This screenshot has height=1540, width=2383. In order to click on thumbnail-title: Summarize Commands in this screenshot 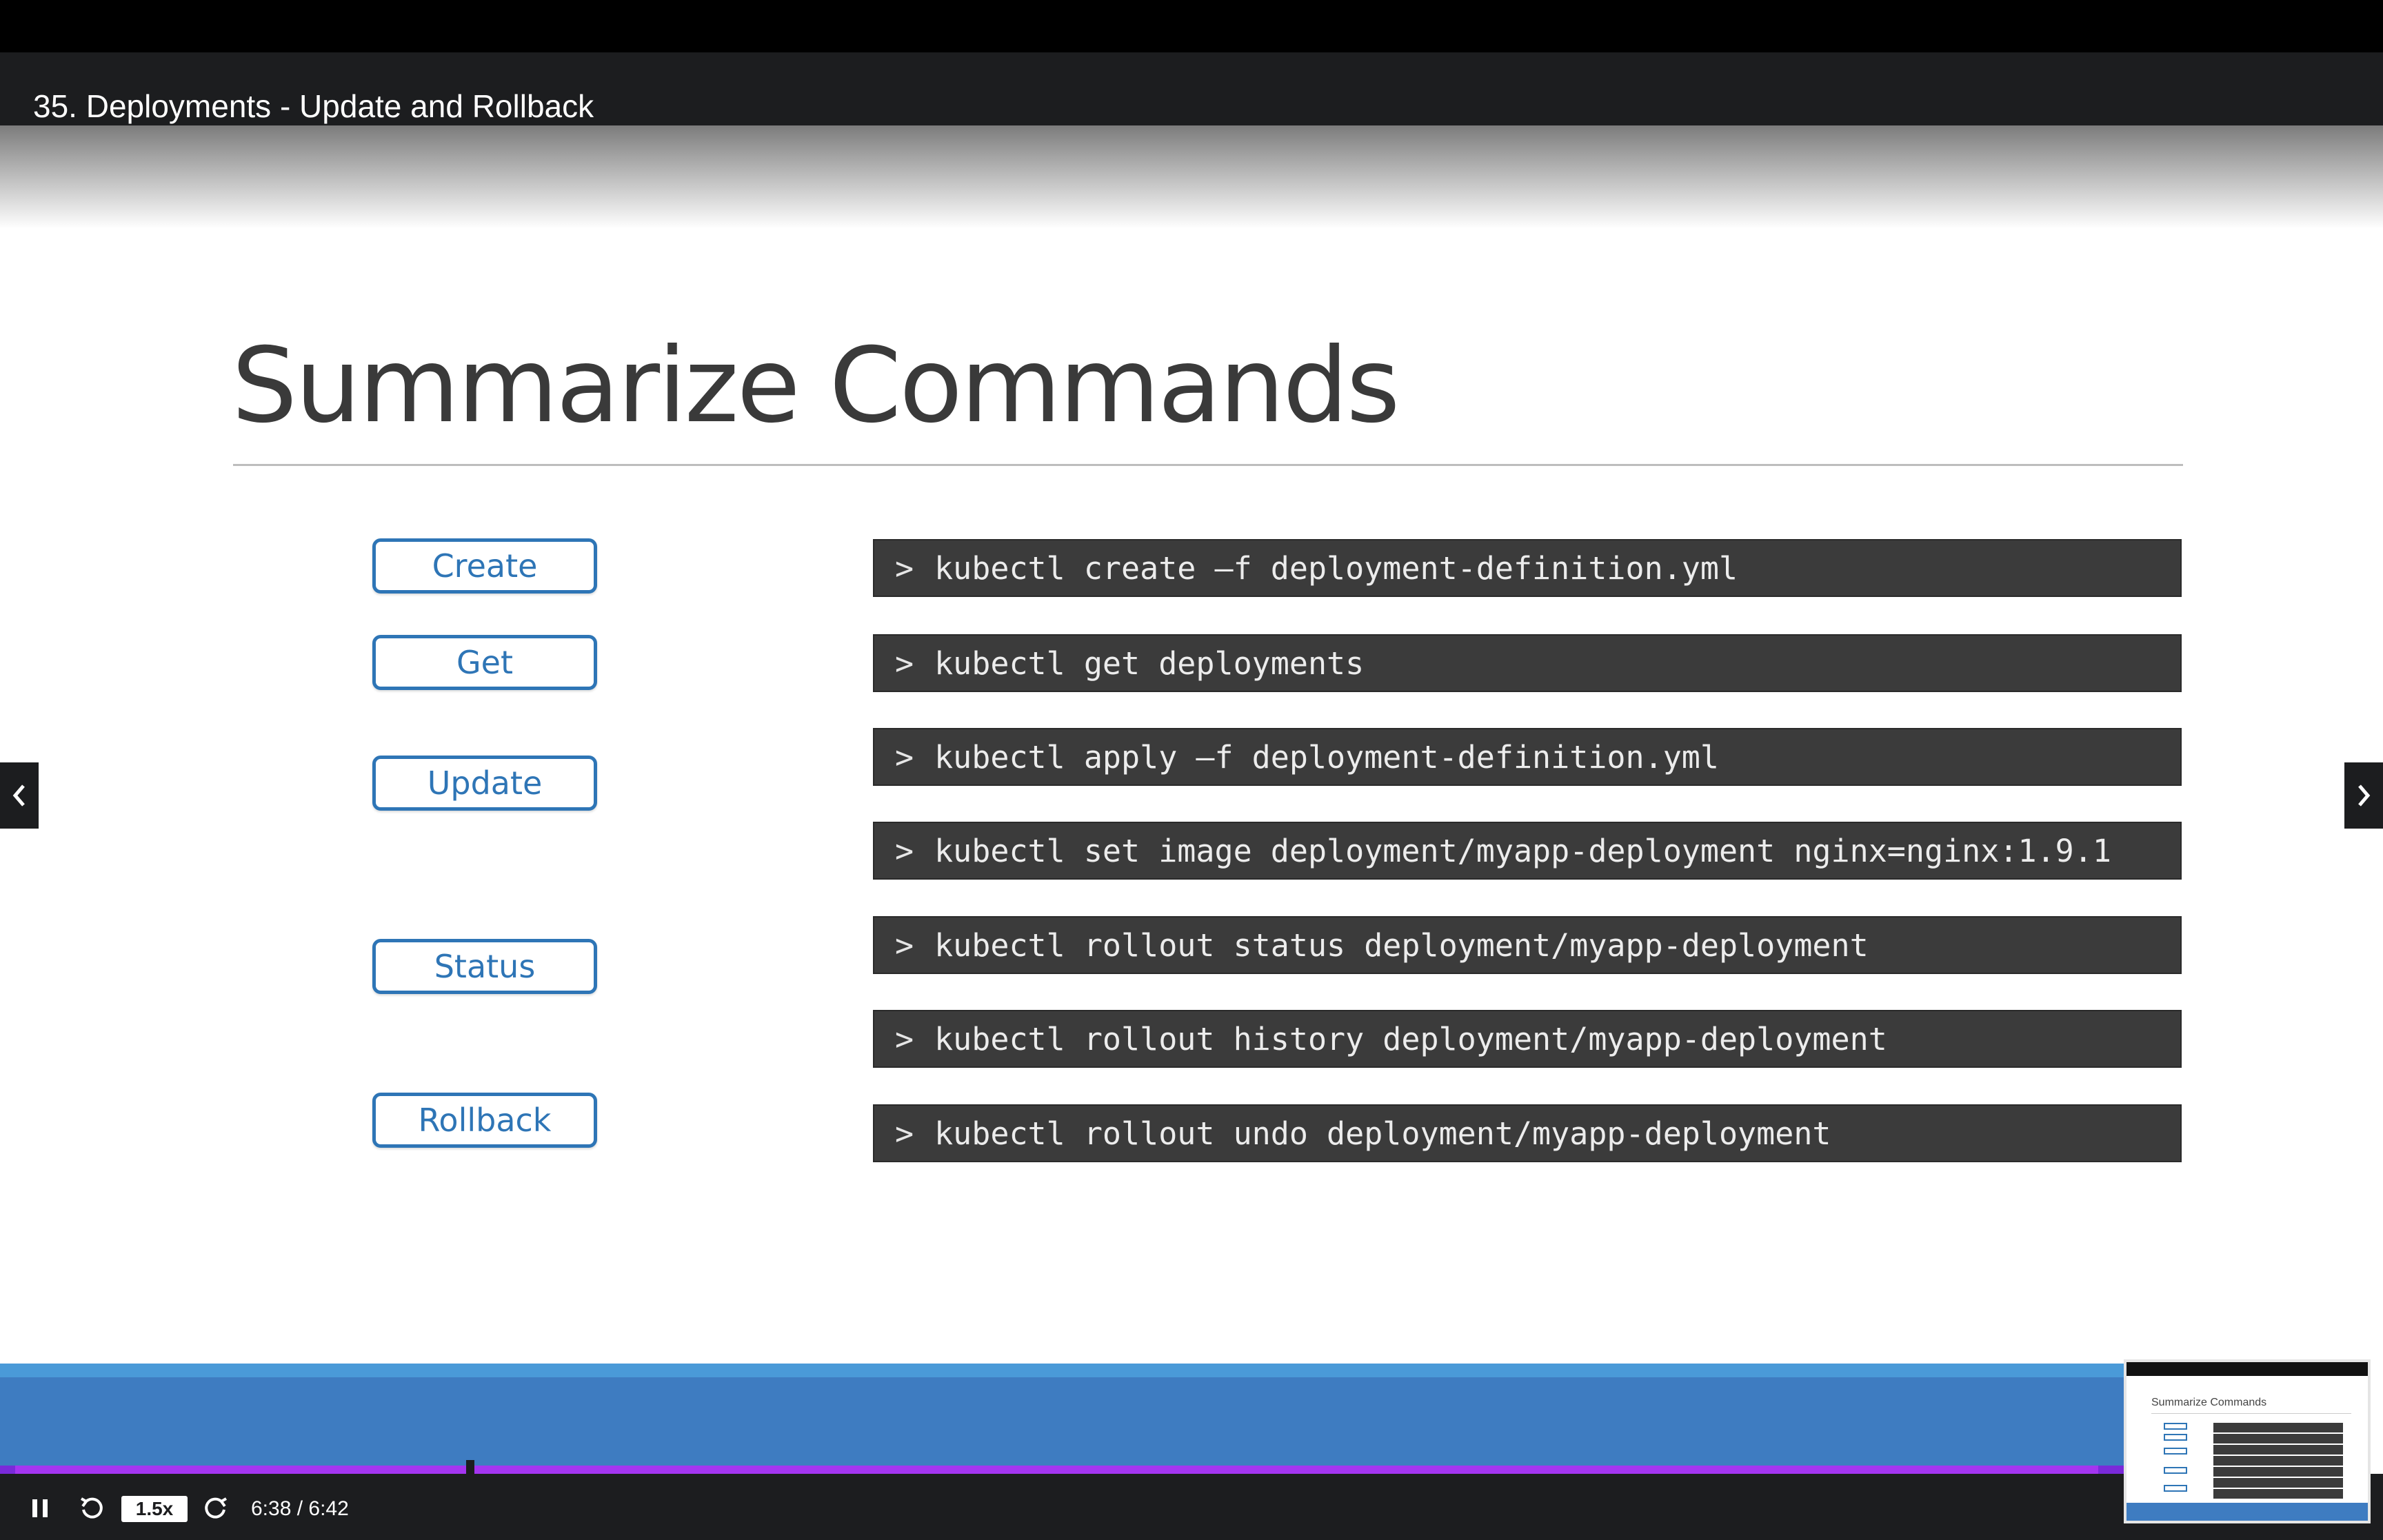, I will do `click(2209, 1403)`.